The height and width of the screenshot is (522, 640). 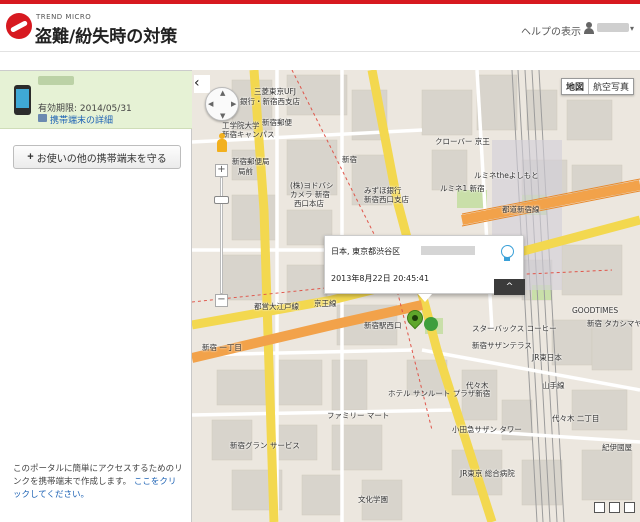 I want to click on address-redacted, so click(x=448, y=250).